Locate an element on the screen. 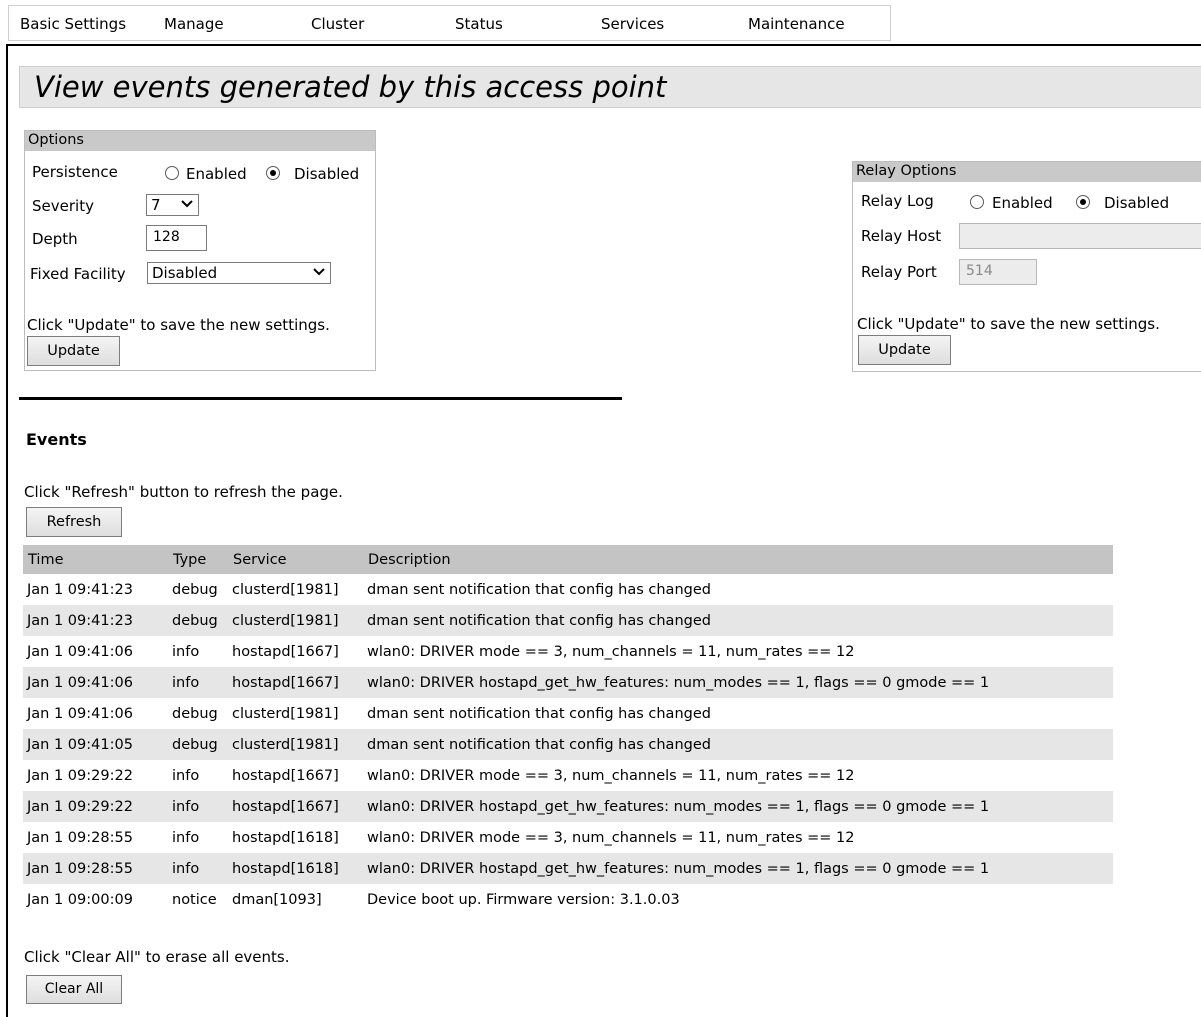 This screenshot has width=1201, height=1017. cell-time: Jan 1 09:41:23 is located at coordinates (95, 620).